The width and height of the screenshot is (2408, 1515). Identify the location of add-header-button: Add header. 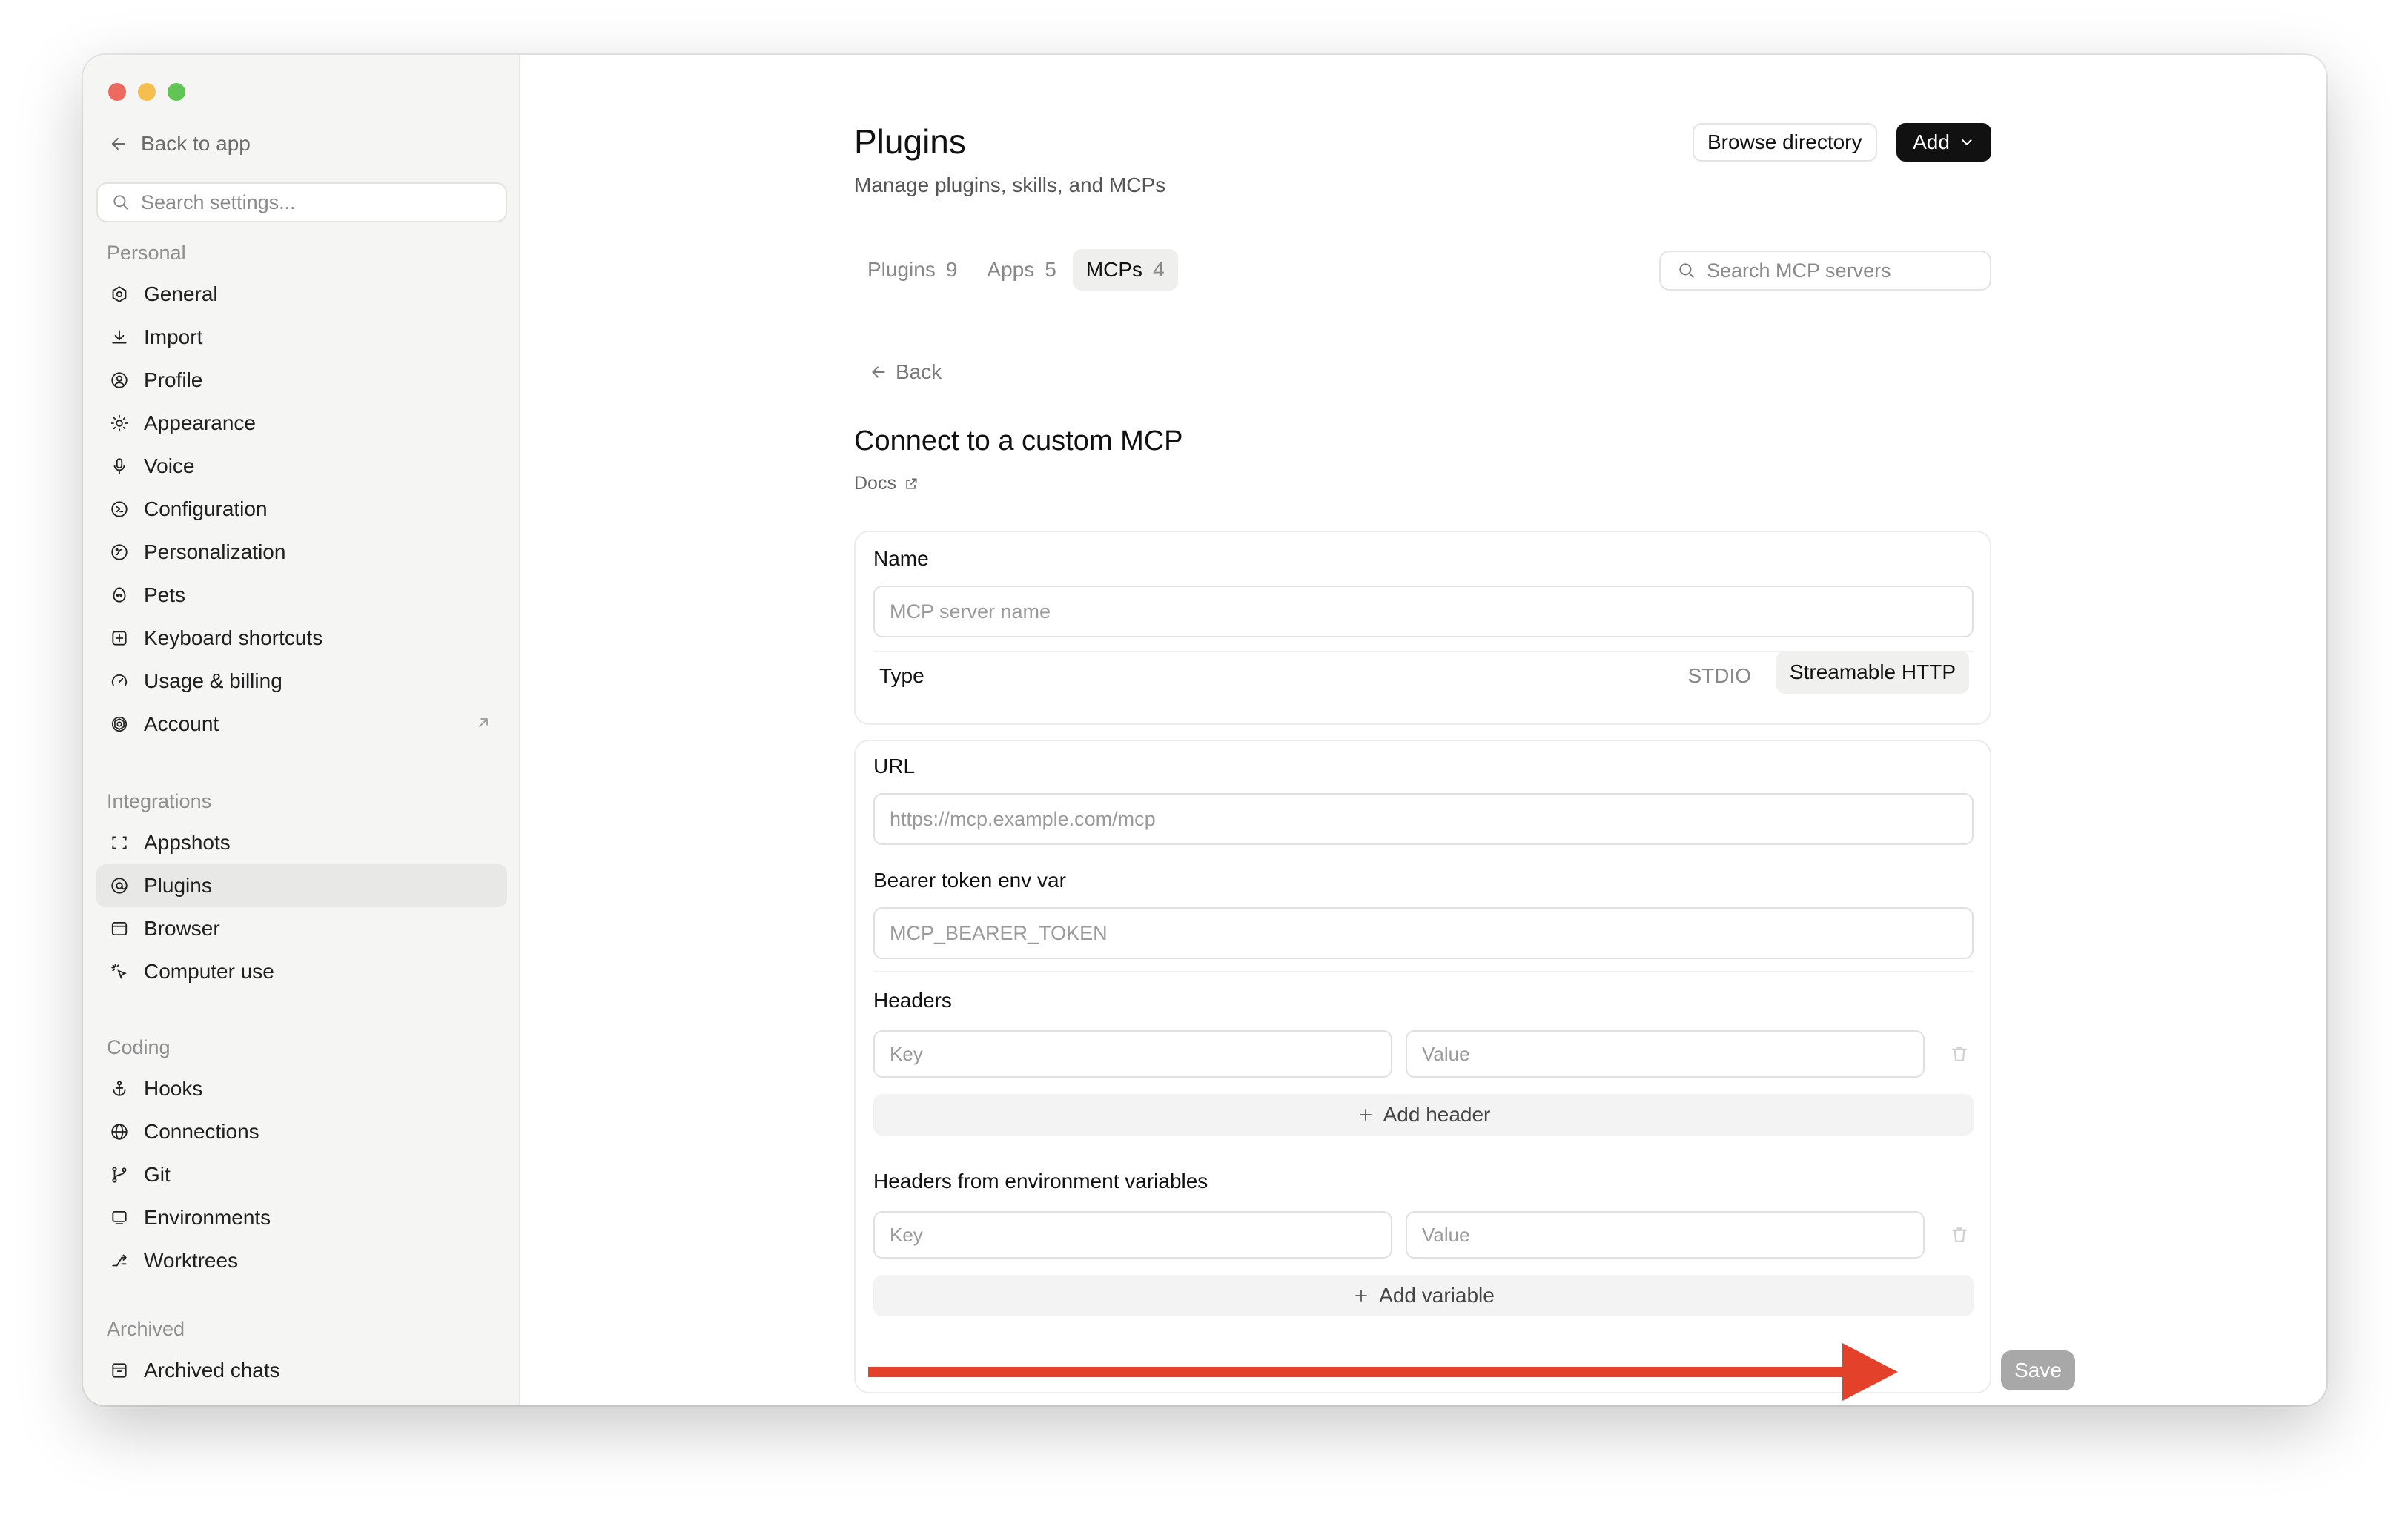
(1423, 1115).